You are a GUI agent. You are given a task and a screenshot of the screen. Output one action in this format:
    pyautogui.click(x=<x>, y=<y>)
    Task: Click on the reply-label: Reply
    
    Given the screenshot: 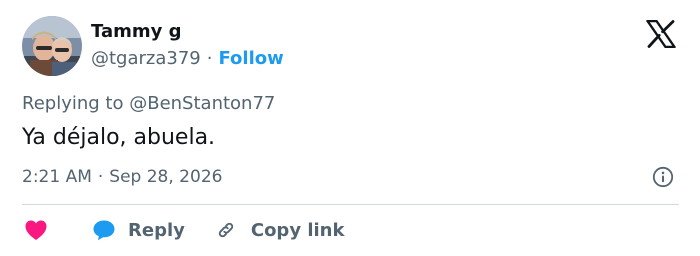 What is the action you would take?
    pyautogui.click(x=156, y=230)
    